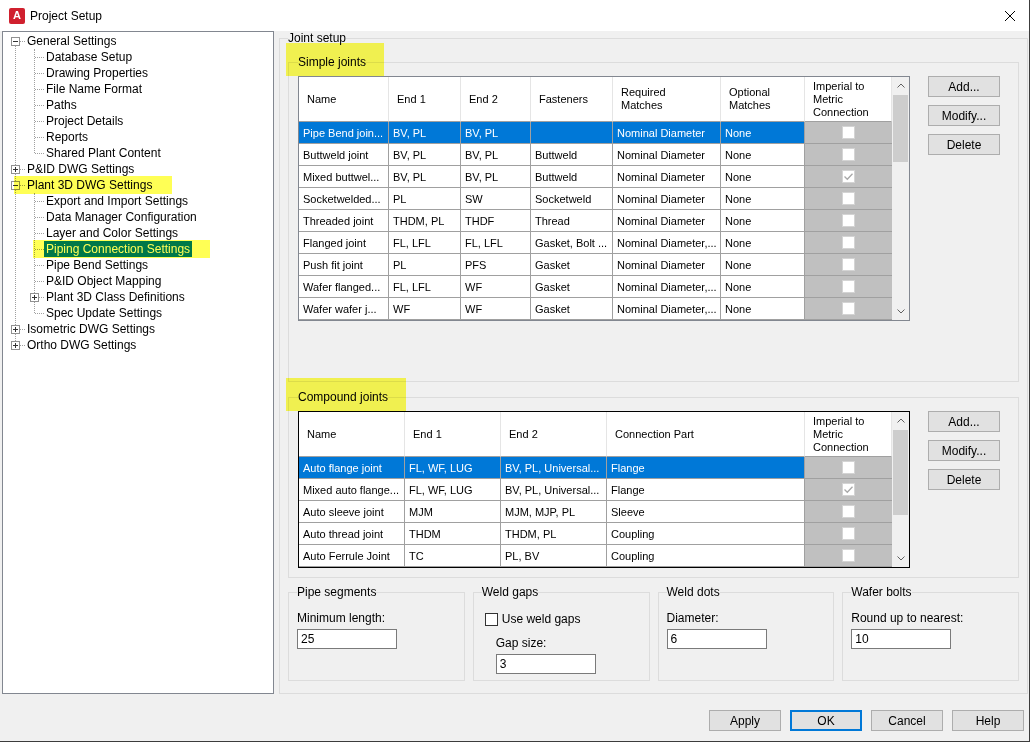  What do you see at coordinates (344, 221) in the screenshot?
I see `table-cell: Threaded joint` at bounding box center [344, 221].